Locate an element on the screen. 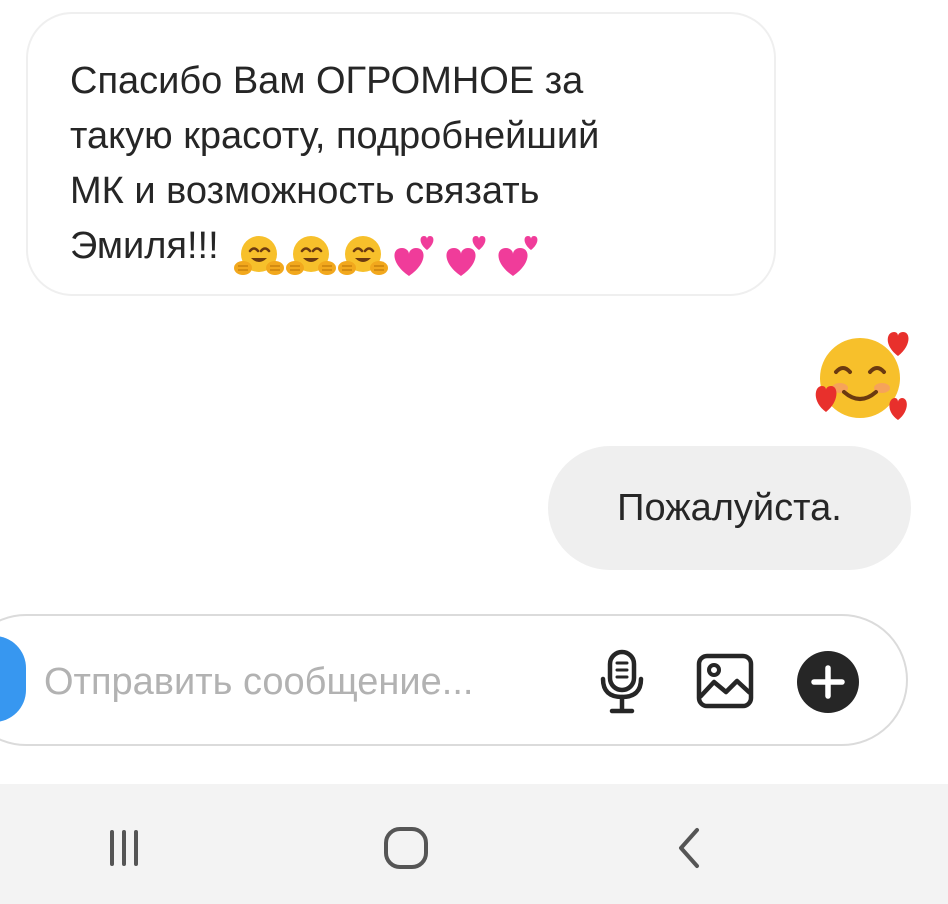 The width and height of the screenshot is (948, 904). emoji-row is located at coordinates (389, 254).